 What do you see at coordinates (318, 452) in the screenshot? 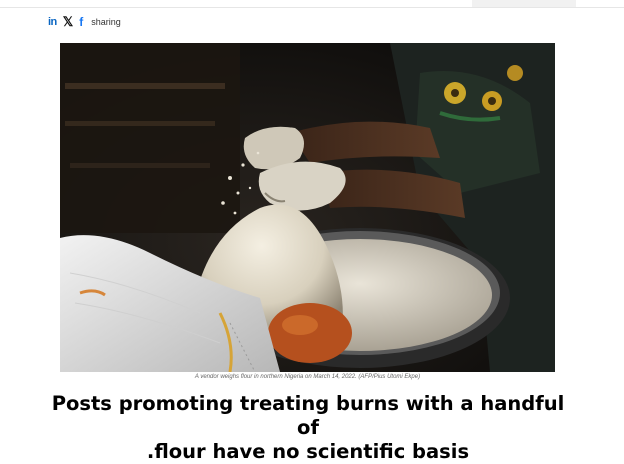
I see `article-meta` at bounding box center [318, 452].